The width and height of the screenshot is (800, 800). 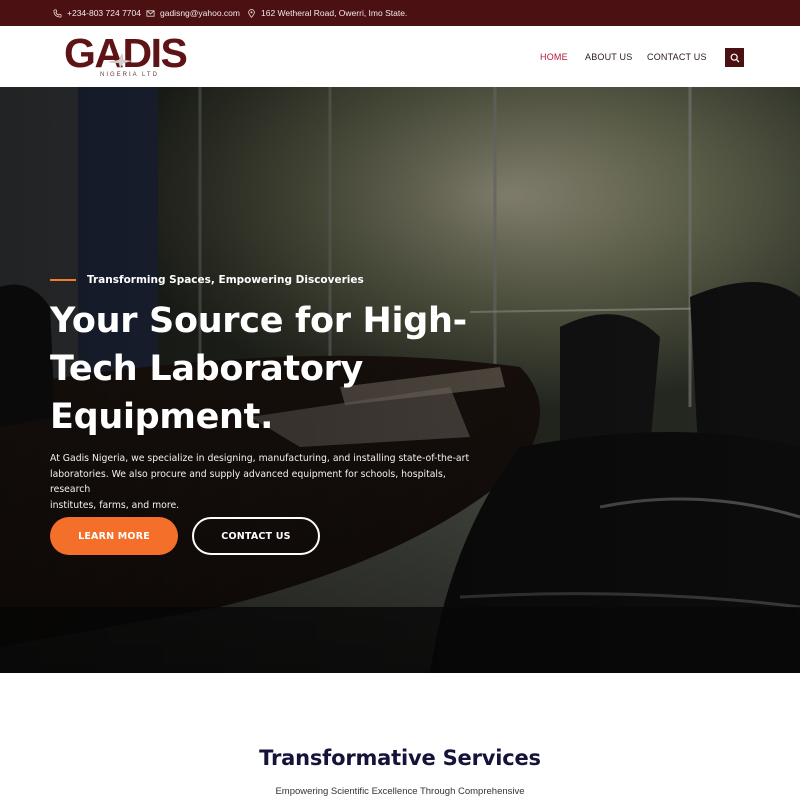 I want to click on map-pin-icon, so click(x=251, y=13).